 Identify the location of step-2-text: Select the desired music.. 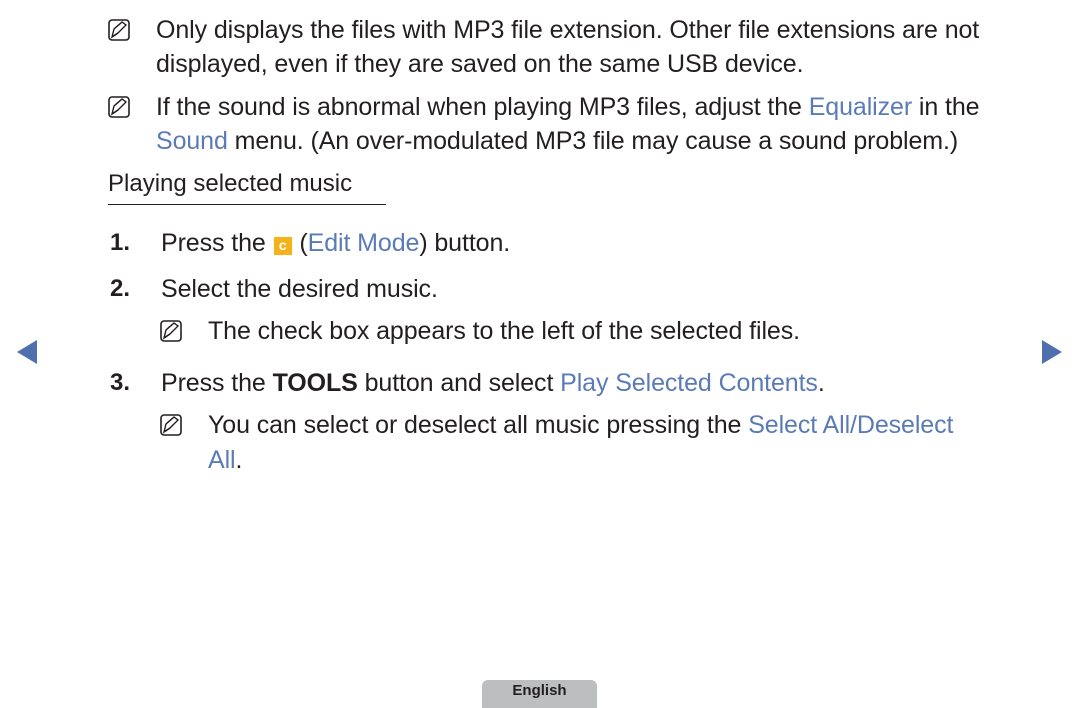
(299, 289).